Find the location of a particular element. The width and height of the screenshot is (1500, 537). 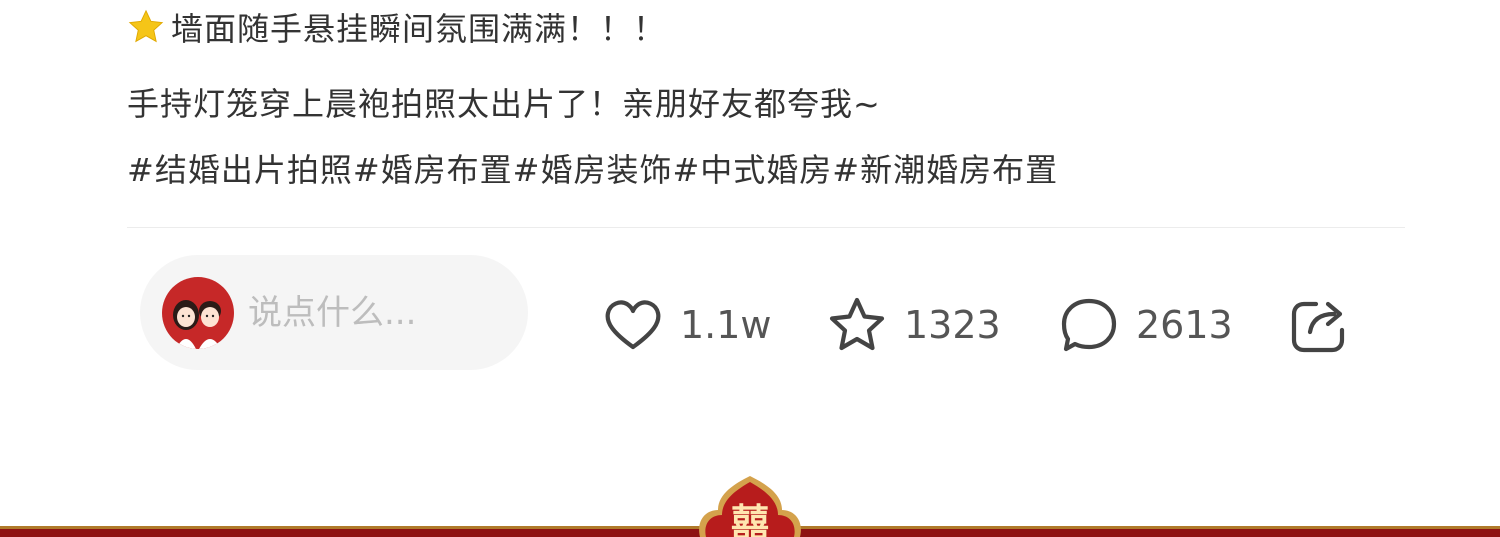

star-icon is located at coordinates (146, 26).